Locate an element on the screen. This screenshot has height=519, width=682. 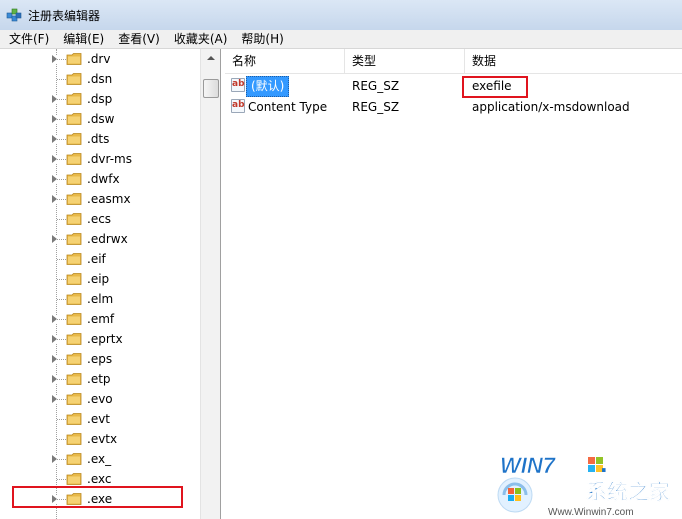
tree-item: .etp is located at coordinates (100, 379).